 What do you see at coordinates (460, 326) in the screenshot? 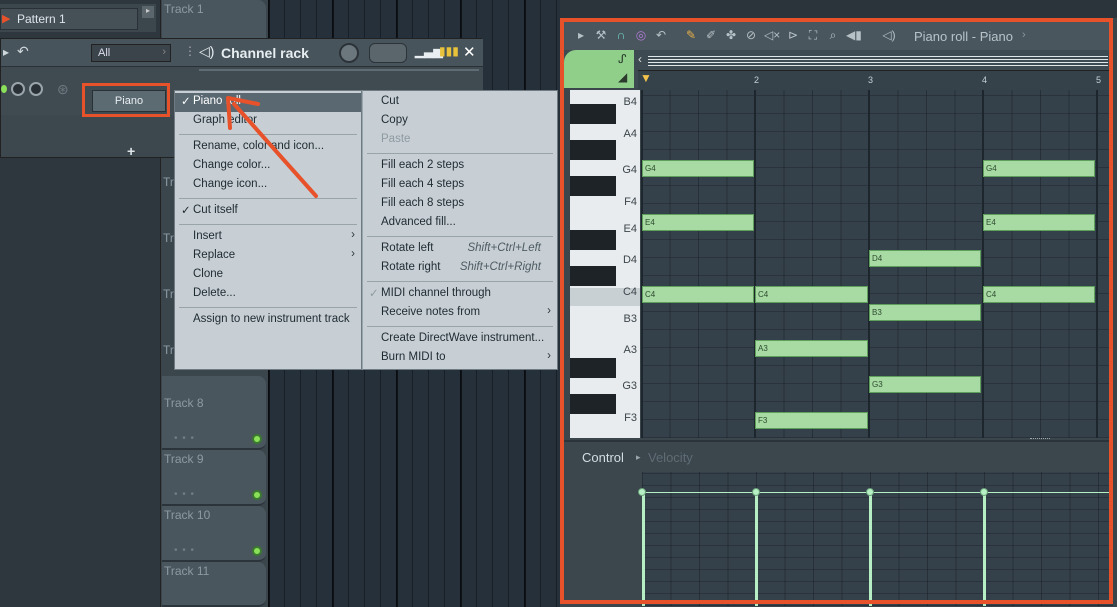
I see `menu-separator` at bounding box center [460, 326].